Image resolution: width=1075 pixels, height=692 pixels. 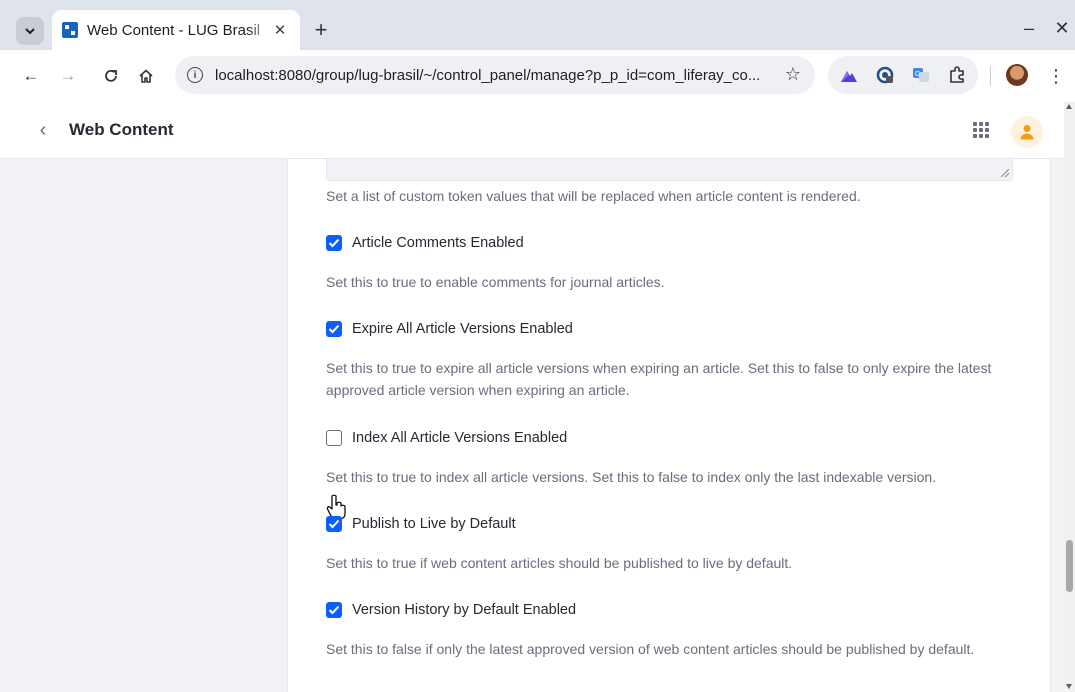 What do you see at coordinates (903, 75) in the screenshot?
I see `extensions-group: G` at bounding box center [903, 75].